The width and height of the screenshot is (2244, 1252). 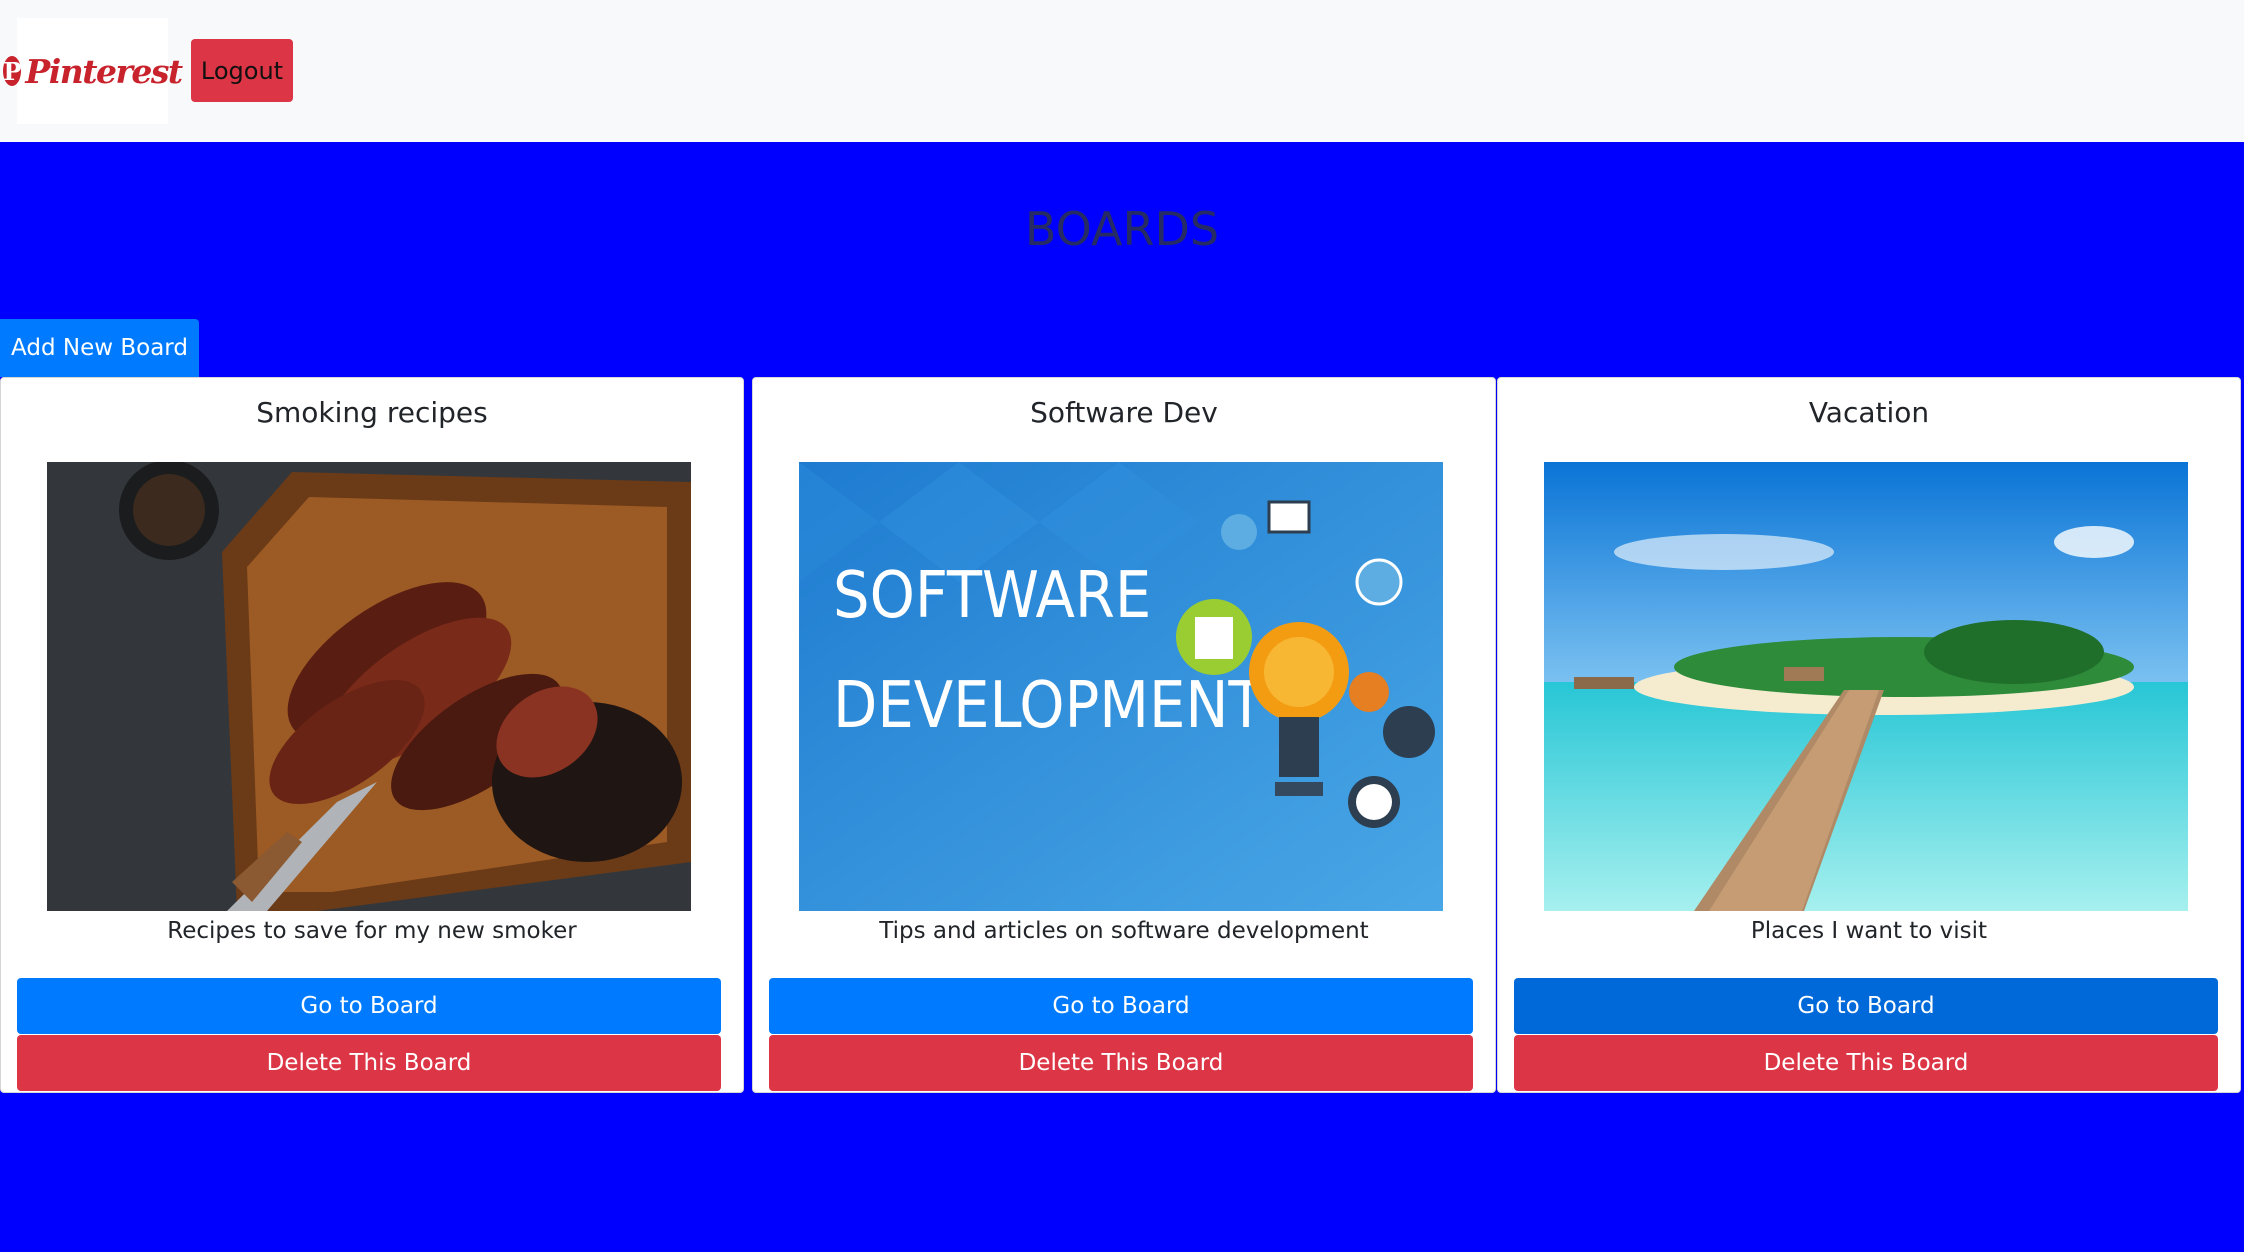 What do you see at coordinates (369, 686) in the screenshot?
I see `smoked-brisket-image` at bounding box center [369, 686].